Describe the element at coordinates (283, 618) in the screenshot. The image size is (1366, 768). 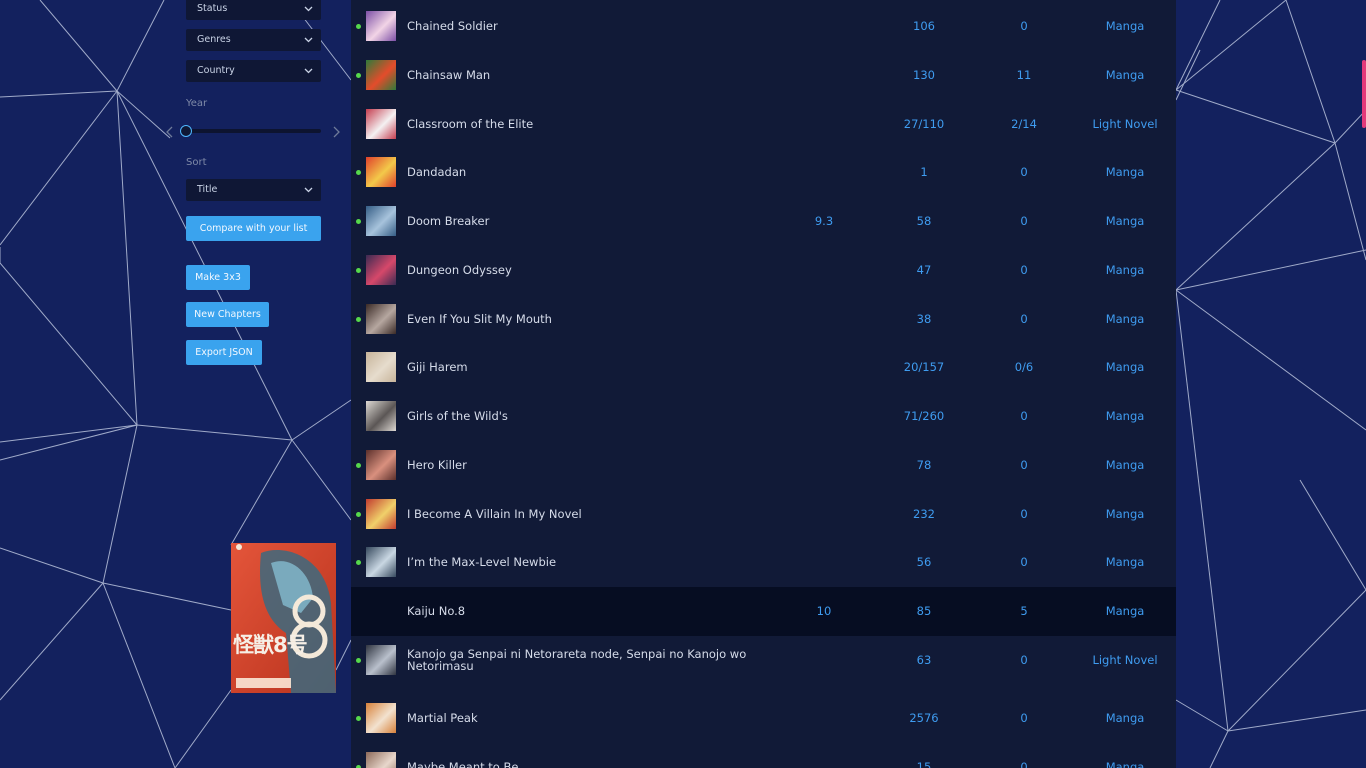
I see `cover-preview-image: 怪獣8号` at that location.